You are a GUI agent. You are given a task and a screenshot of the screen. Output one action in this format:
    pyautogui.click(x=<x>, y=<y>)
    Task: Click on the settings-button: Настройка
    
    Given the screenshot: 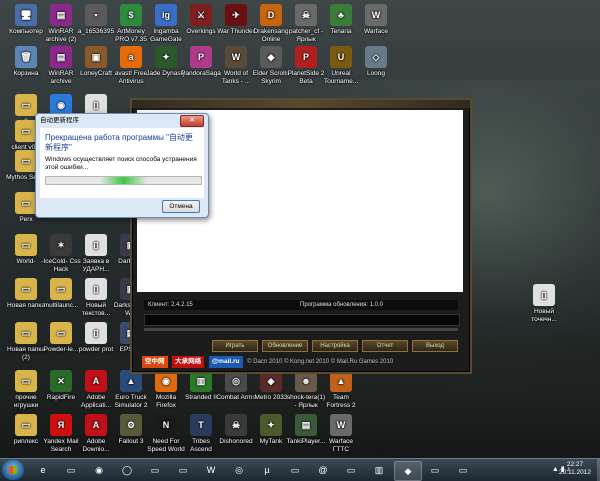 What is the action you would take?
    pyautogui.click(x=335, y=346)
    